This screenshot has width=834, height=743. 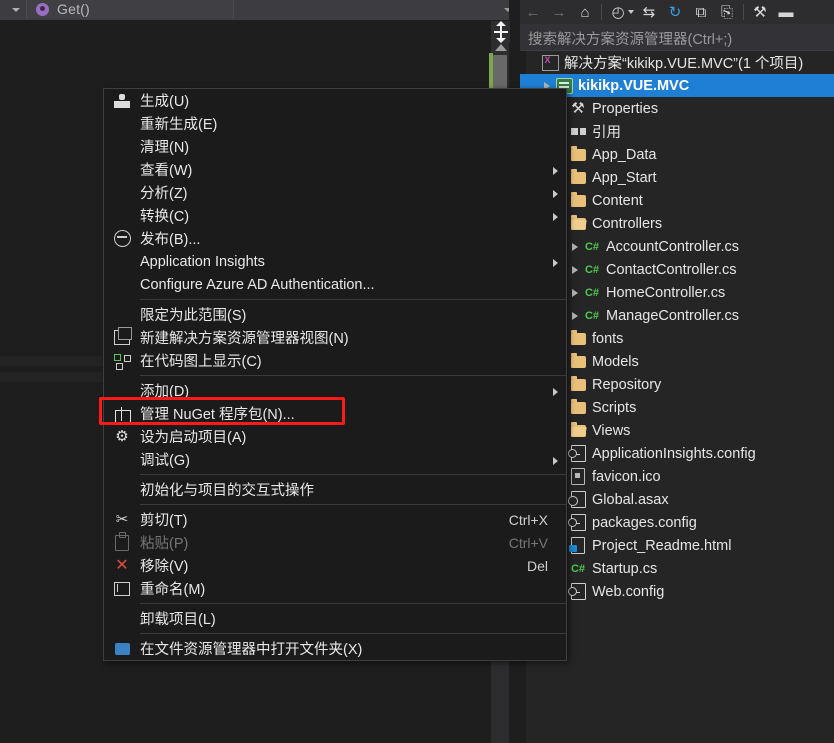 What do you see at coordinates (677, 315) in the screenshot?
I see `tree-item: C# ManageController.cs` at bounding box center [677, 315].